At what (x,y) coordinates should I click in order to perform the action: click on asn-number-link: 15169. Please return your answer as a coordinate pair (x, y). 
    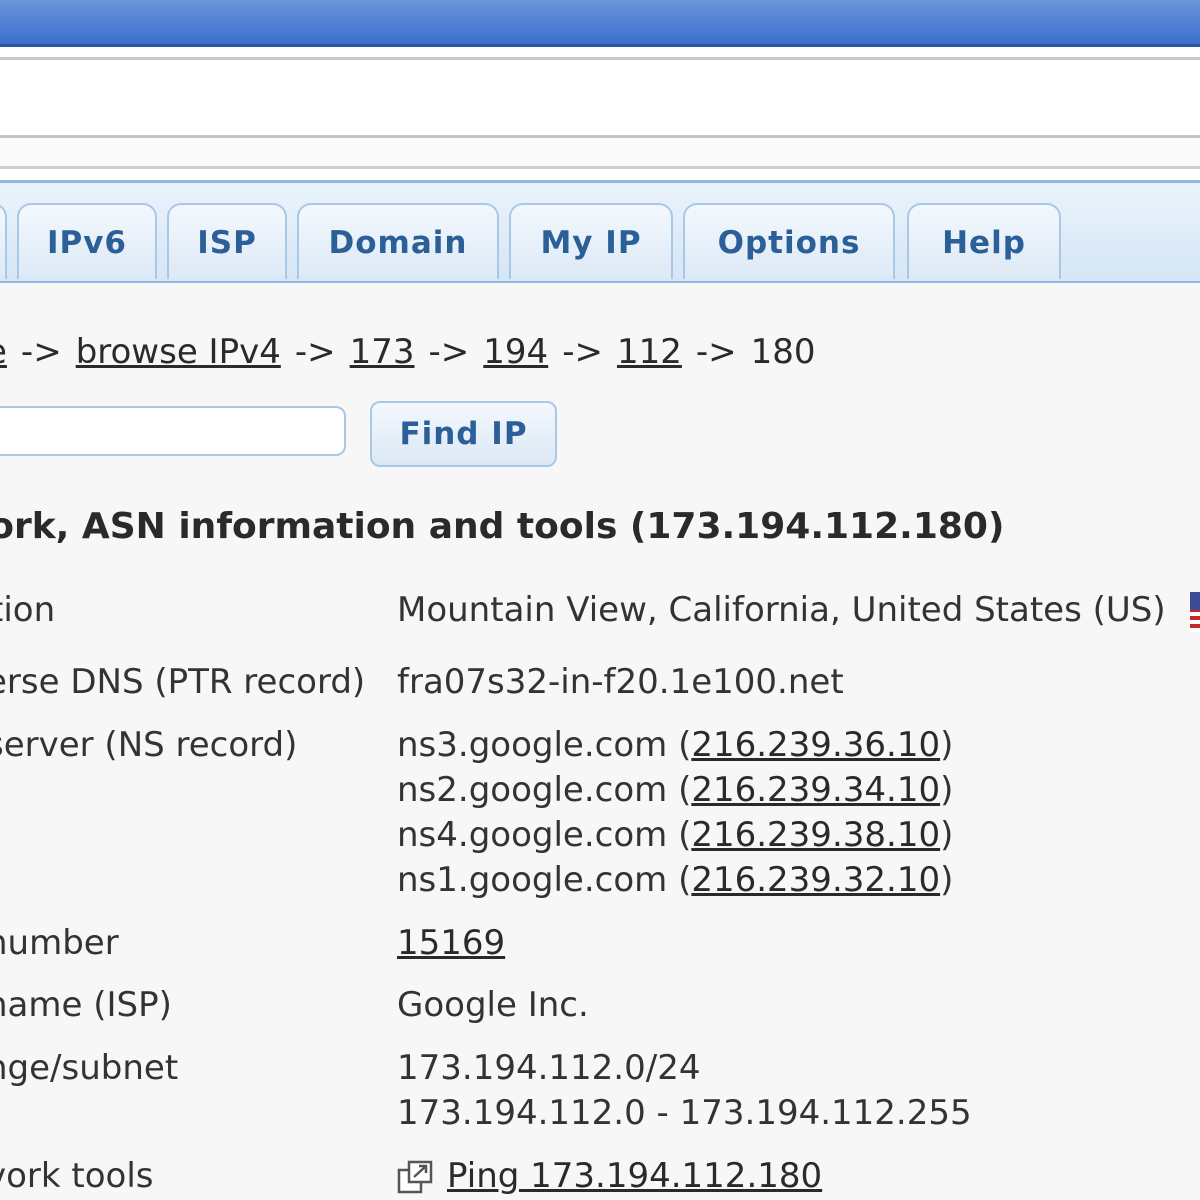
    Looking at the image, I should click on (451, 943).